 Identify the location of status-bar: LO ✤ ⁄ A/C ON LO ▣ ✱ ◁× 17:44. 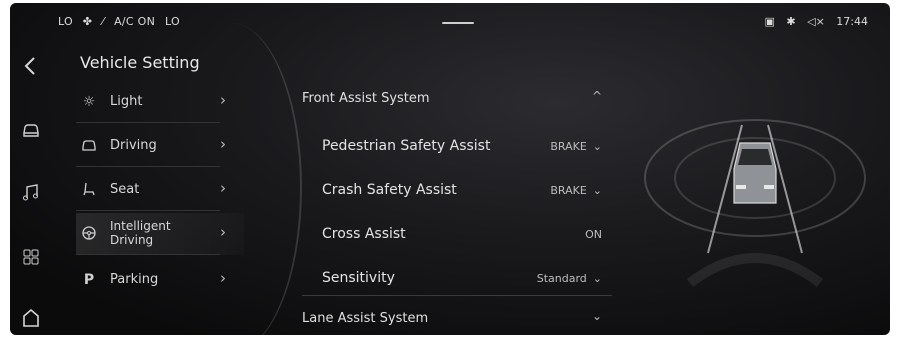
(450, 23).